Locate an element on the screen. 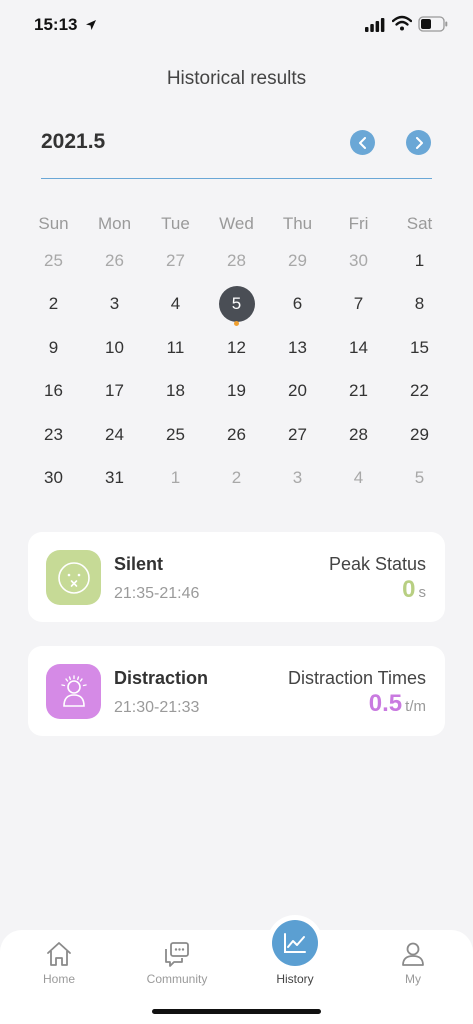 Image resolution: width=473 pixels, height=1024 pixels. record-stat-label: Distraction Times is located at coordinates (356, 678).